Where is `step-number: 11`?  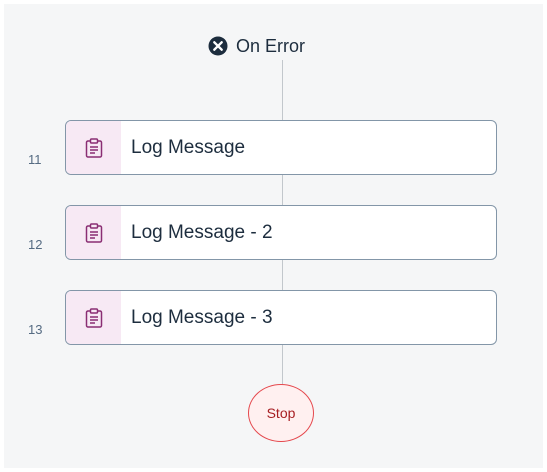 step-number: 11 is located at coordinates (35, 159).